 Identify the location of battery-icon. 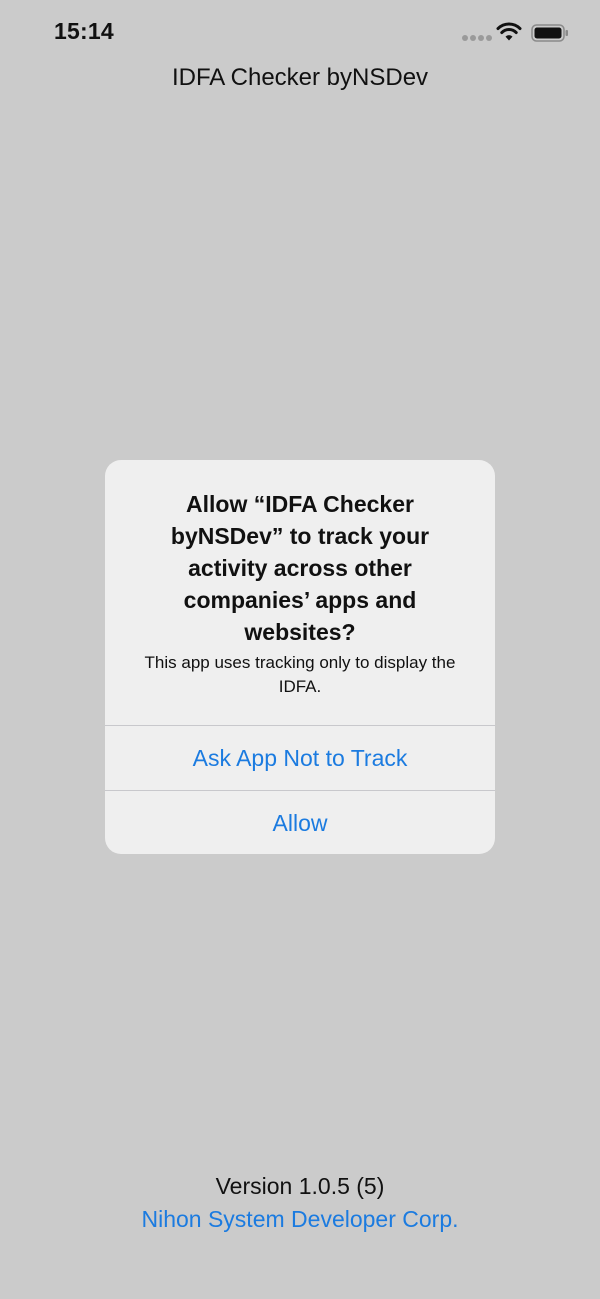
(549, 33).